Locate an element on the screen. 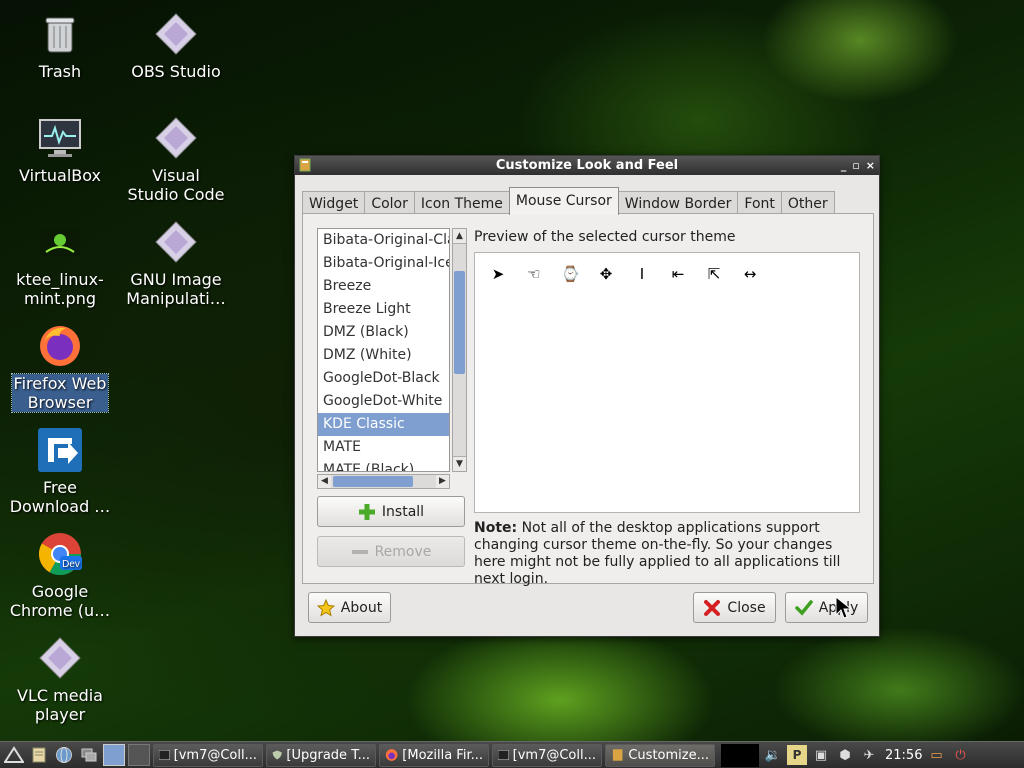 The image size is (1024, 768). note-label: Note: is located at coordinates (496, 528).